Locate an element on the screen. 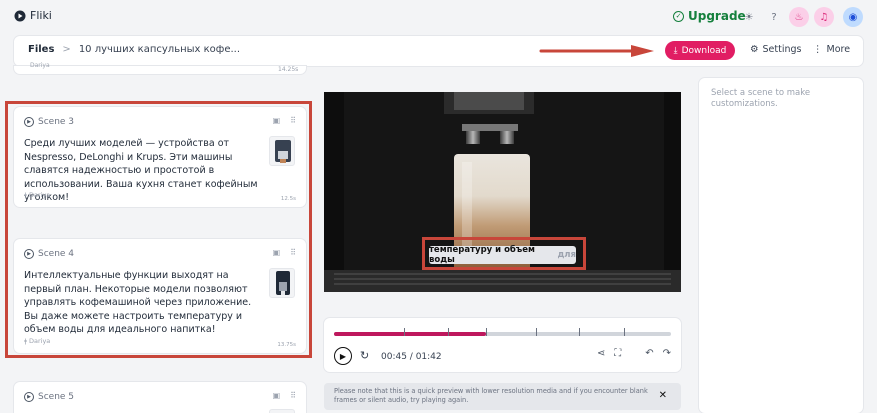  sun-icon: ☀ is located at coordinates (749, 17).